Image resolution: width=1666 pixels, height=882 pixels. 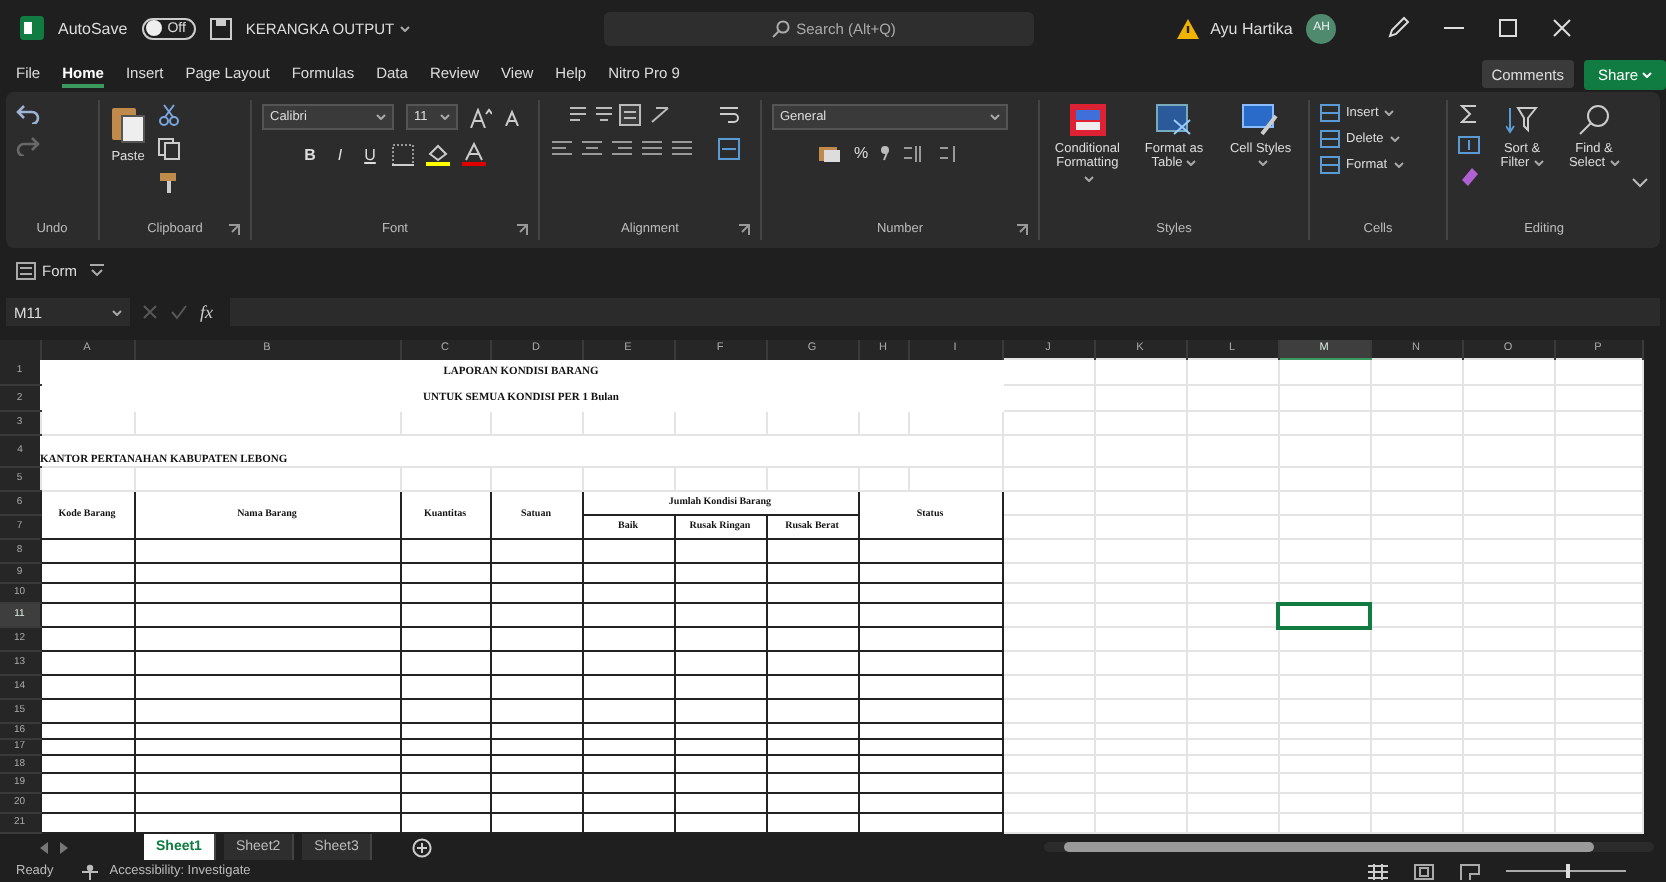 I want to click on copy-icon, so click(x=169, y=149).